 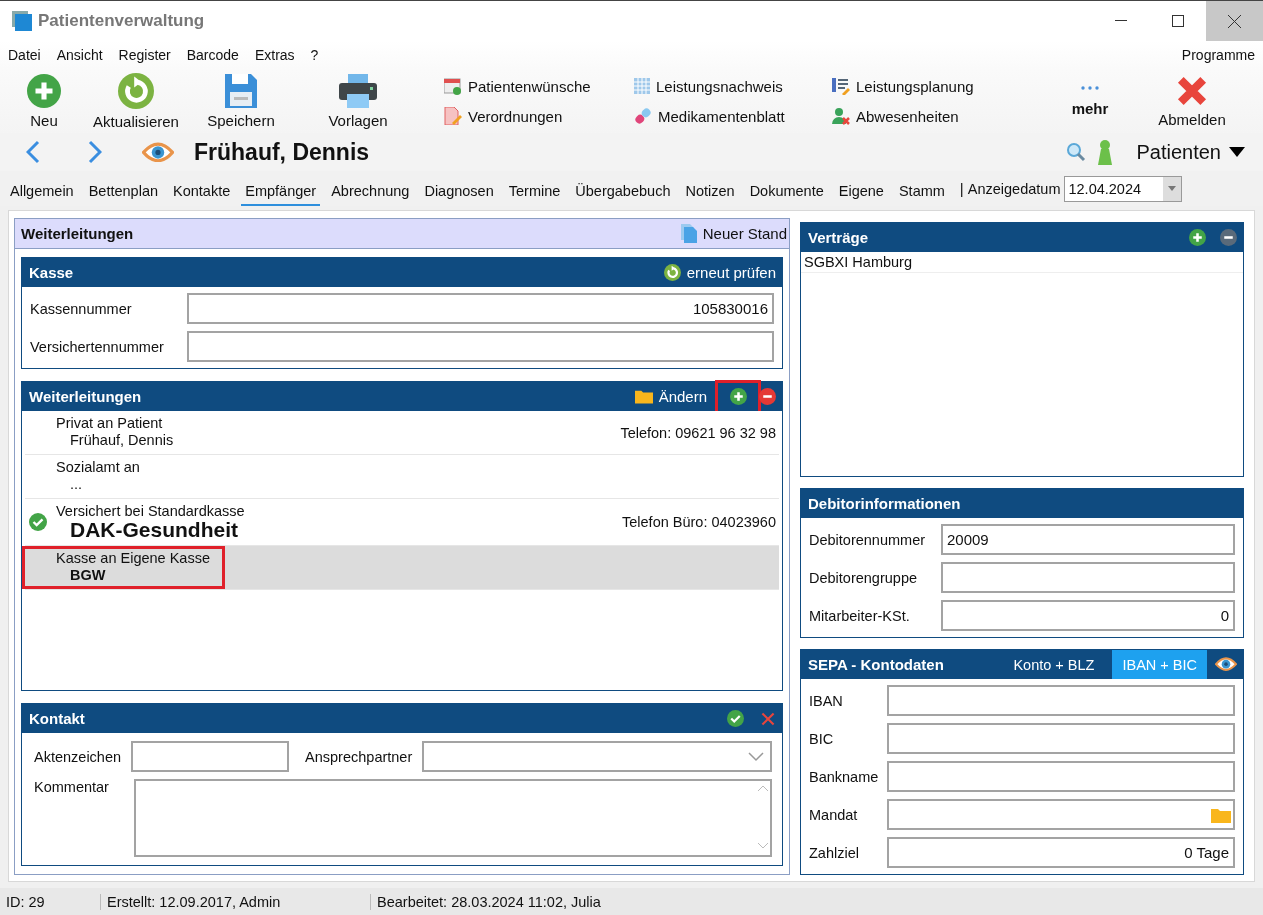 What do you see at coordinates (370, 191) in the screenshot?
I see `tab: Abrechnung` at bounding box center [370, 191].